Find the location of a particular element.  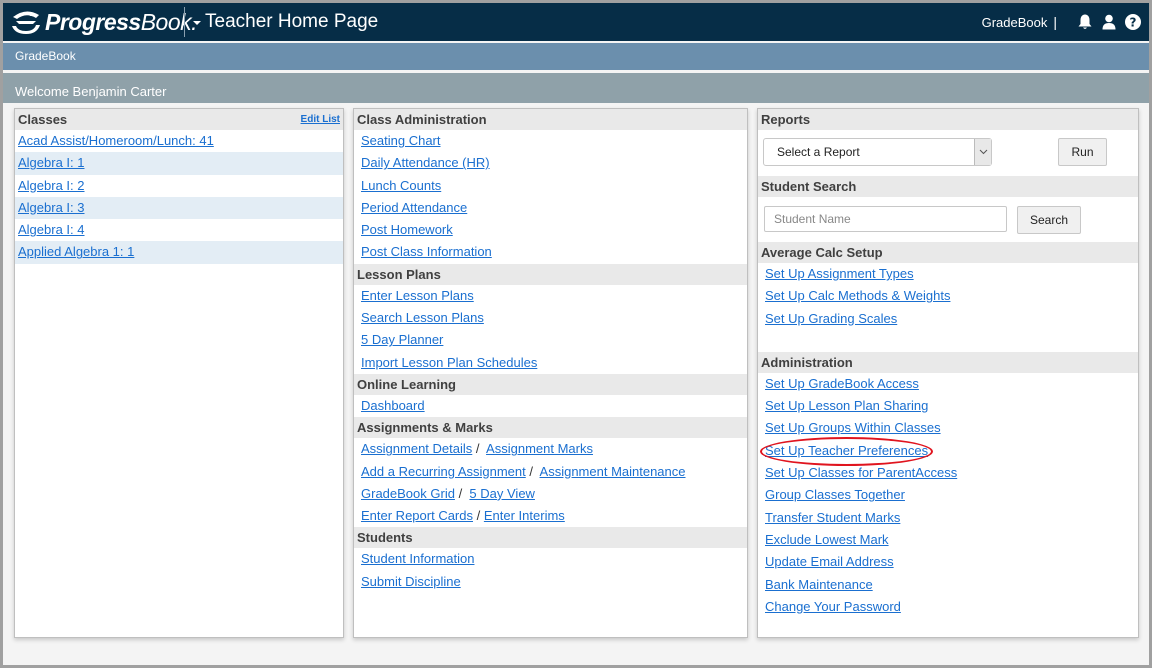

period-attendance-link: Period Attendance is located at coordinates (414, 207).